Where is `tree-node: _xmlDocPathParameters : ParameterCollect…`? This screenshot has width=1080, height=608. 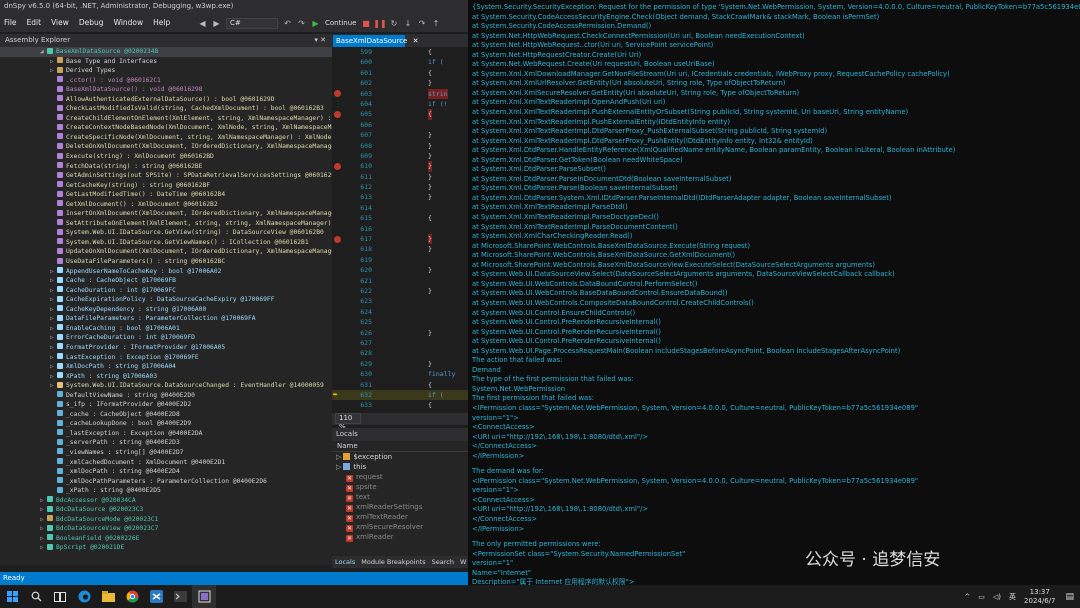
tree-node: _xmlDocPathParameters : ParameterCollect… is located at coordinates (166, 482).